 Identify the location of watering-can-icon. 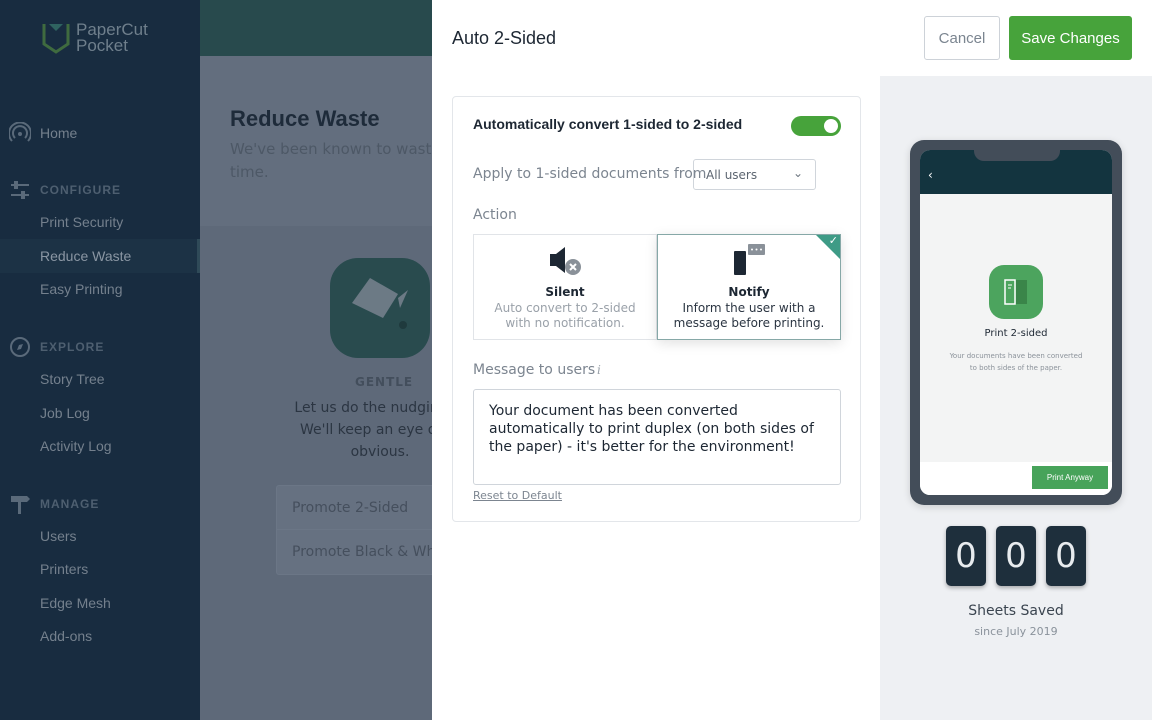
(380, 308).